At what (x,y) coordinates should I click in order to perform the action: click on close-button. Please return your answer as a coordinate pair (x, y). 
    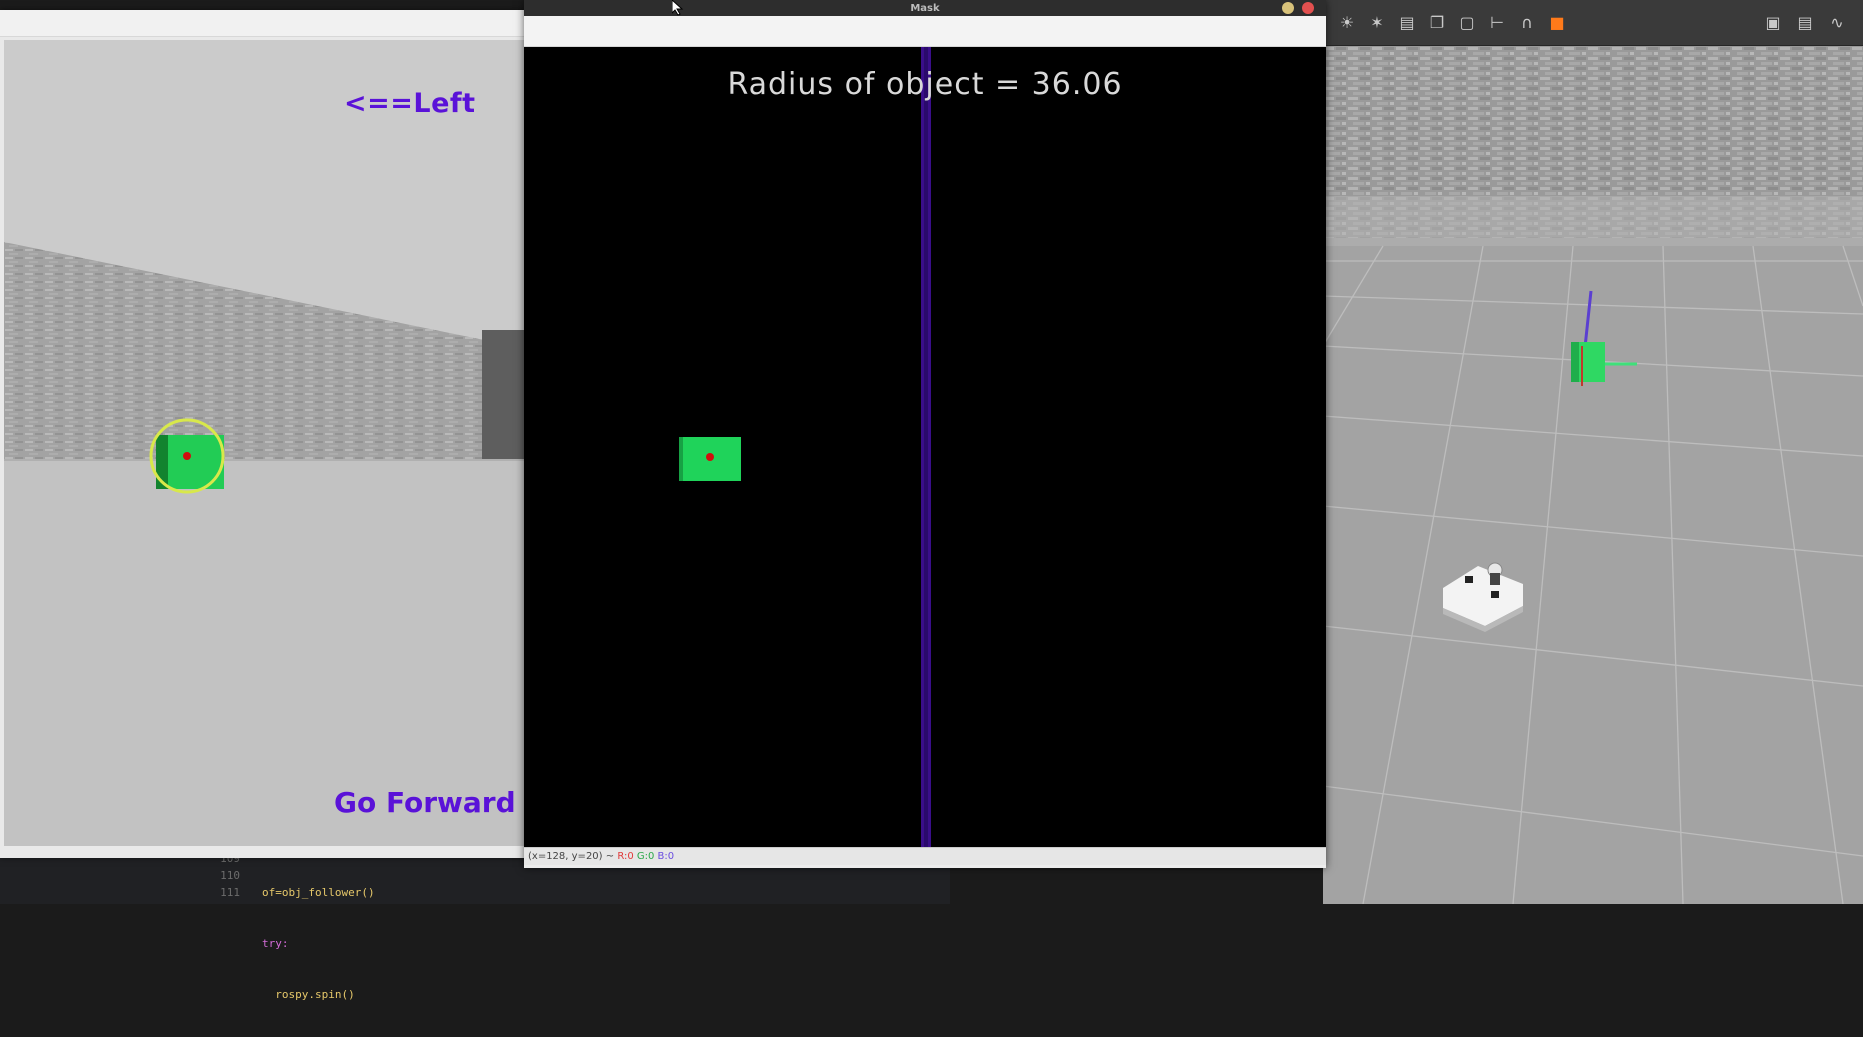
    Looking at the image, I should click on (1308, 8).